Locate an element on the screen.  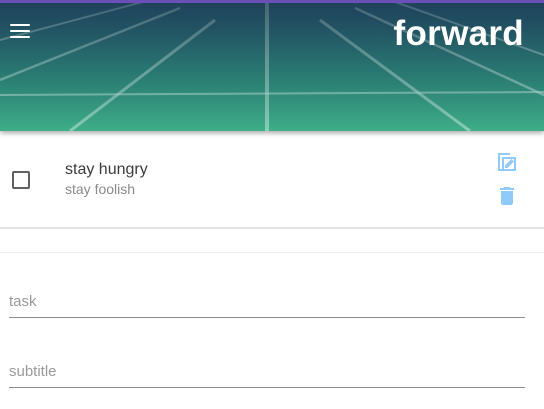
task-title: stay hungry is located at coordinates (106, 169).